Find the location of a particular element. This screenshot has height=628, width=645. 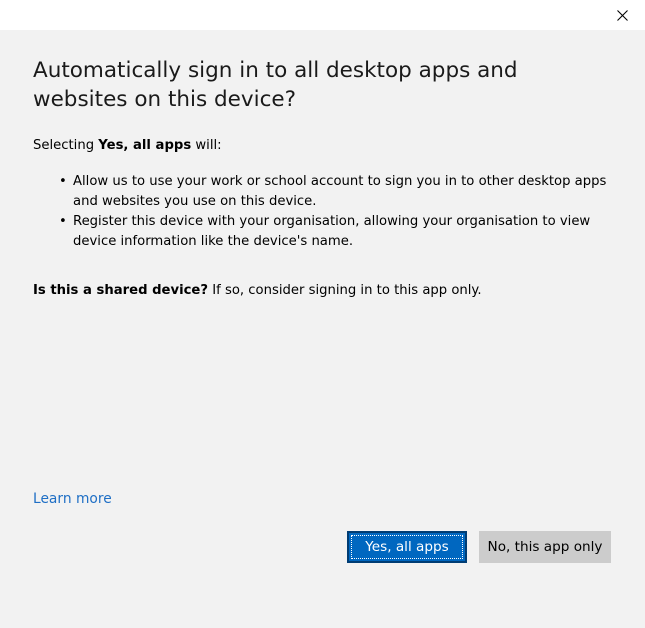

no-this-app-only-label: No, this app only is located at coordinates (545, 547).